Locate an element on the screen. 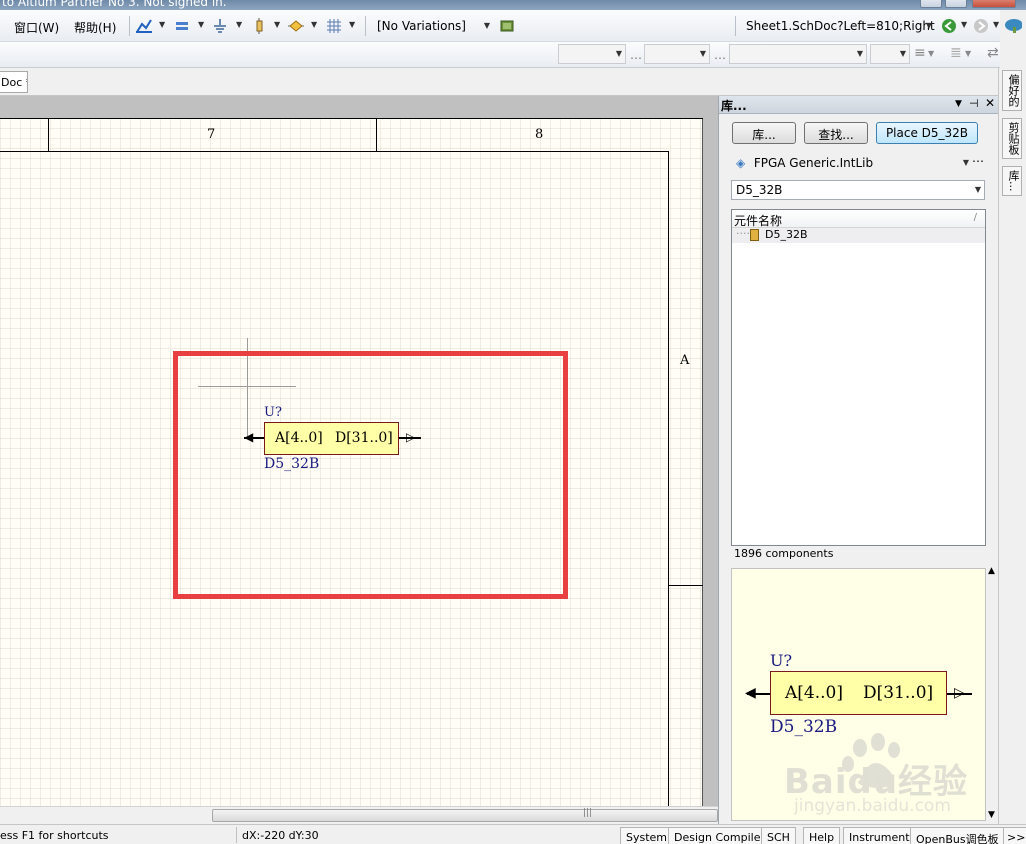 Image resolution: width=1026 pixels, height=844 pixels. preview-pin-left-icon: ◀ is located at coordinates (750, 693).